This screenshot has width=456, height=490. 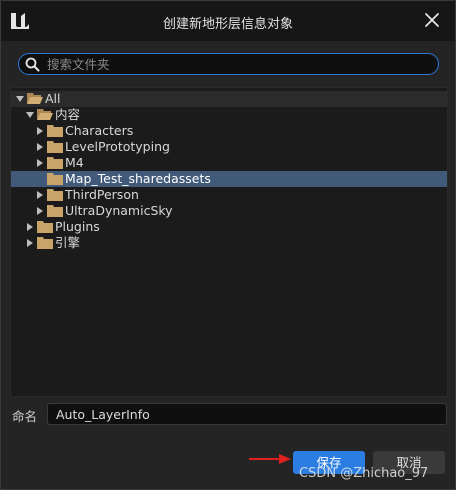 What do you see at coordinates (270, 459) in the screenshot?
I see `red-arrow-annotation-icon` at bounding box center [270, 459].